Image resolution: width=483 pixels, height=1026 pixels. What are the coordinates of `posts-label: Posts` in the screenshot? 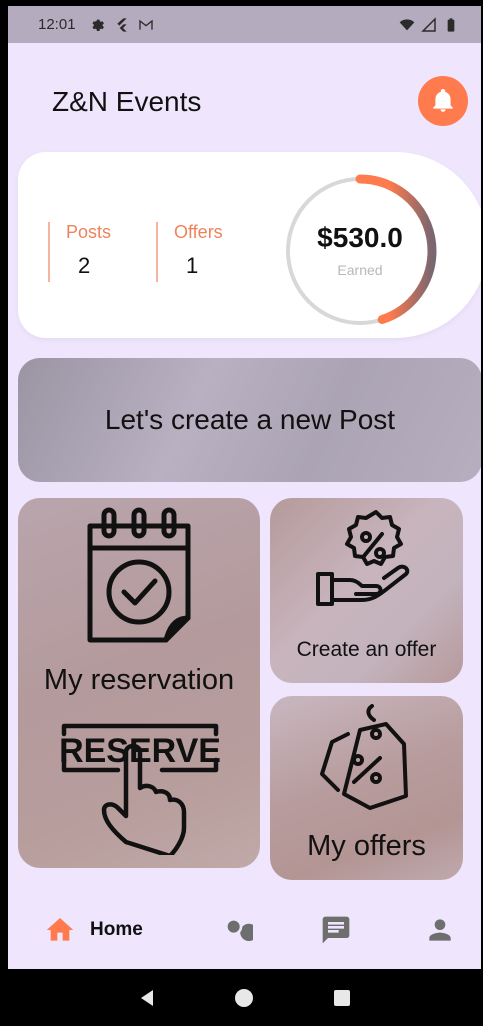 It's located at (89, 232).